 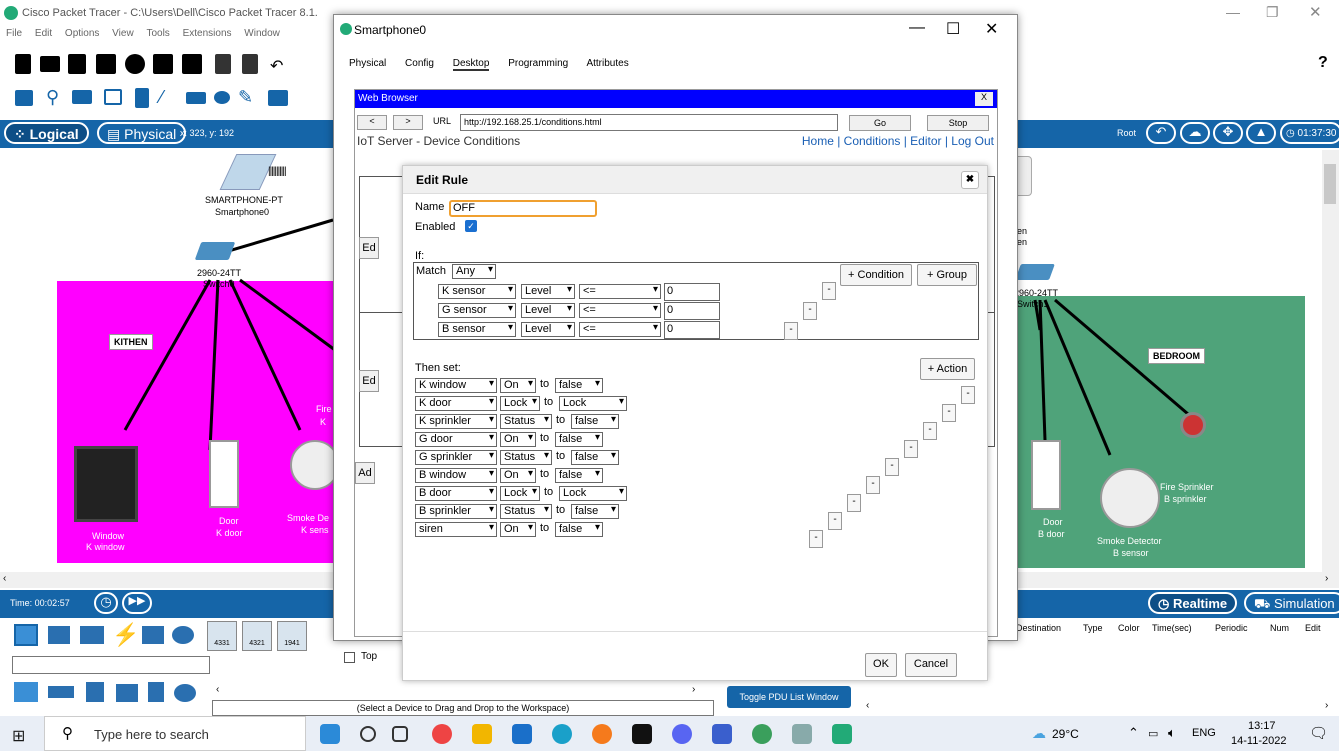 What do you see at coordinates (802, 734) in the screenshot?
I see `editor-icon` at bounding box center [802, 734].